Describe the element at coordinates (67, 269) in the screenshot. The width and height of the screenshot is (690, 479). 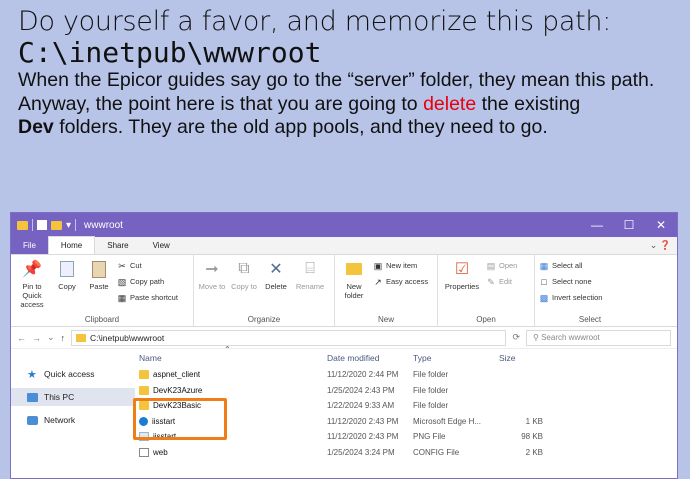
I see `copy-icon` at that location.